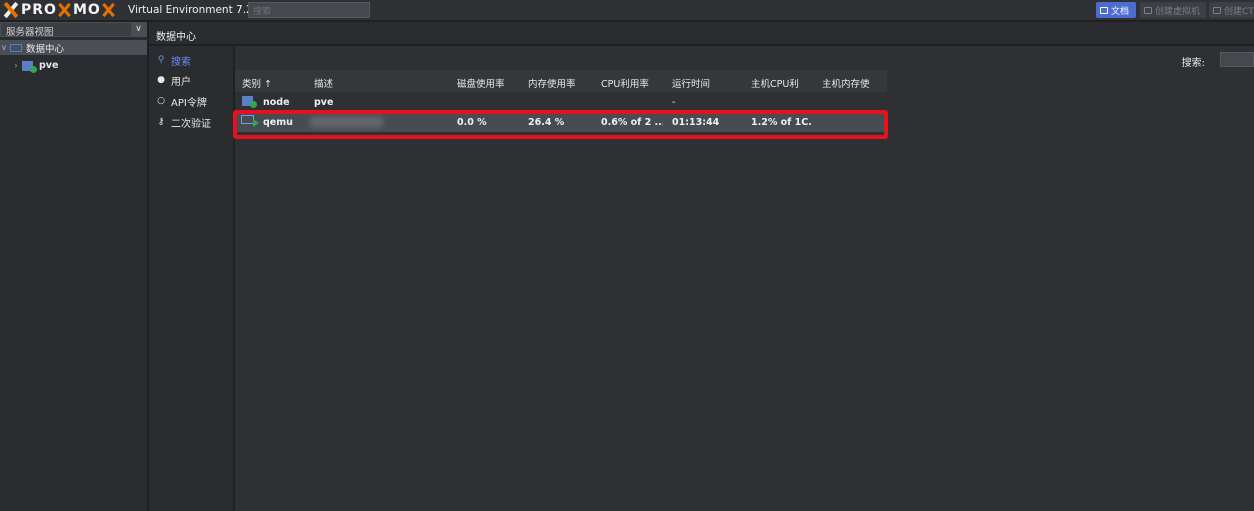 This screenshot has width=1254, height=511. What do you see at coordinates (73, 30) in the screenshot?
I see `view-select: 服务器视图 ∨` at bounding box center [73, 30].